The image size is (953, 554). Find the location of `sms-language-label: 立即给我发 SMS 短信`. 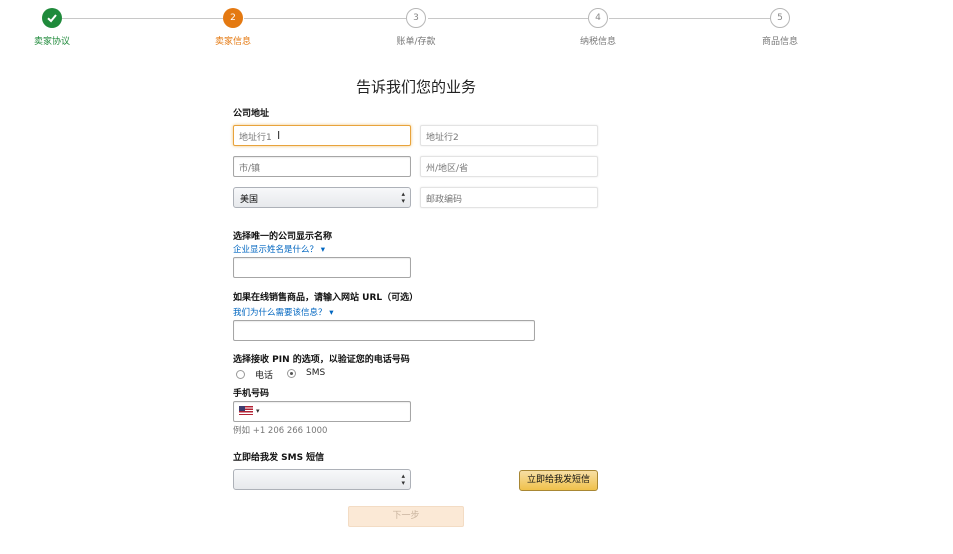

sms-language-label: 立即给我发 SMS 短信 is located at coordinates (279, 458).